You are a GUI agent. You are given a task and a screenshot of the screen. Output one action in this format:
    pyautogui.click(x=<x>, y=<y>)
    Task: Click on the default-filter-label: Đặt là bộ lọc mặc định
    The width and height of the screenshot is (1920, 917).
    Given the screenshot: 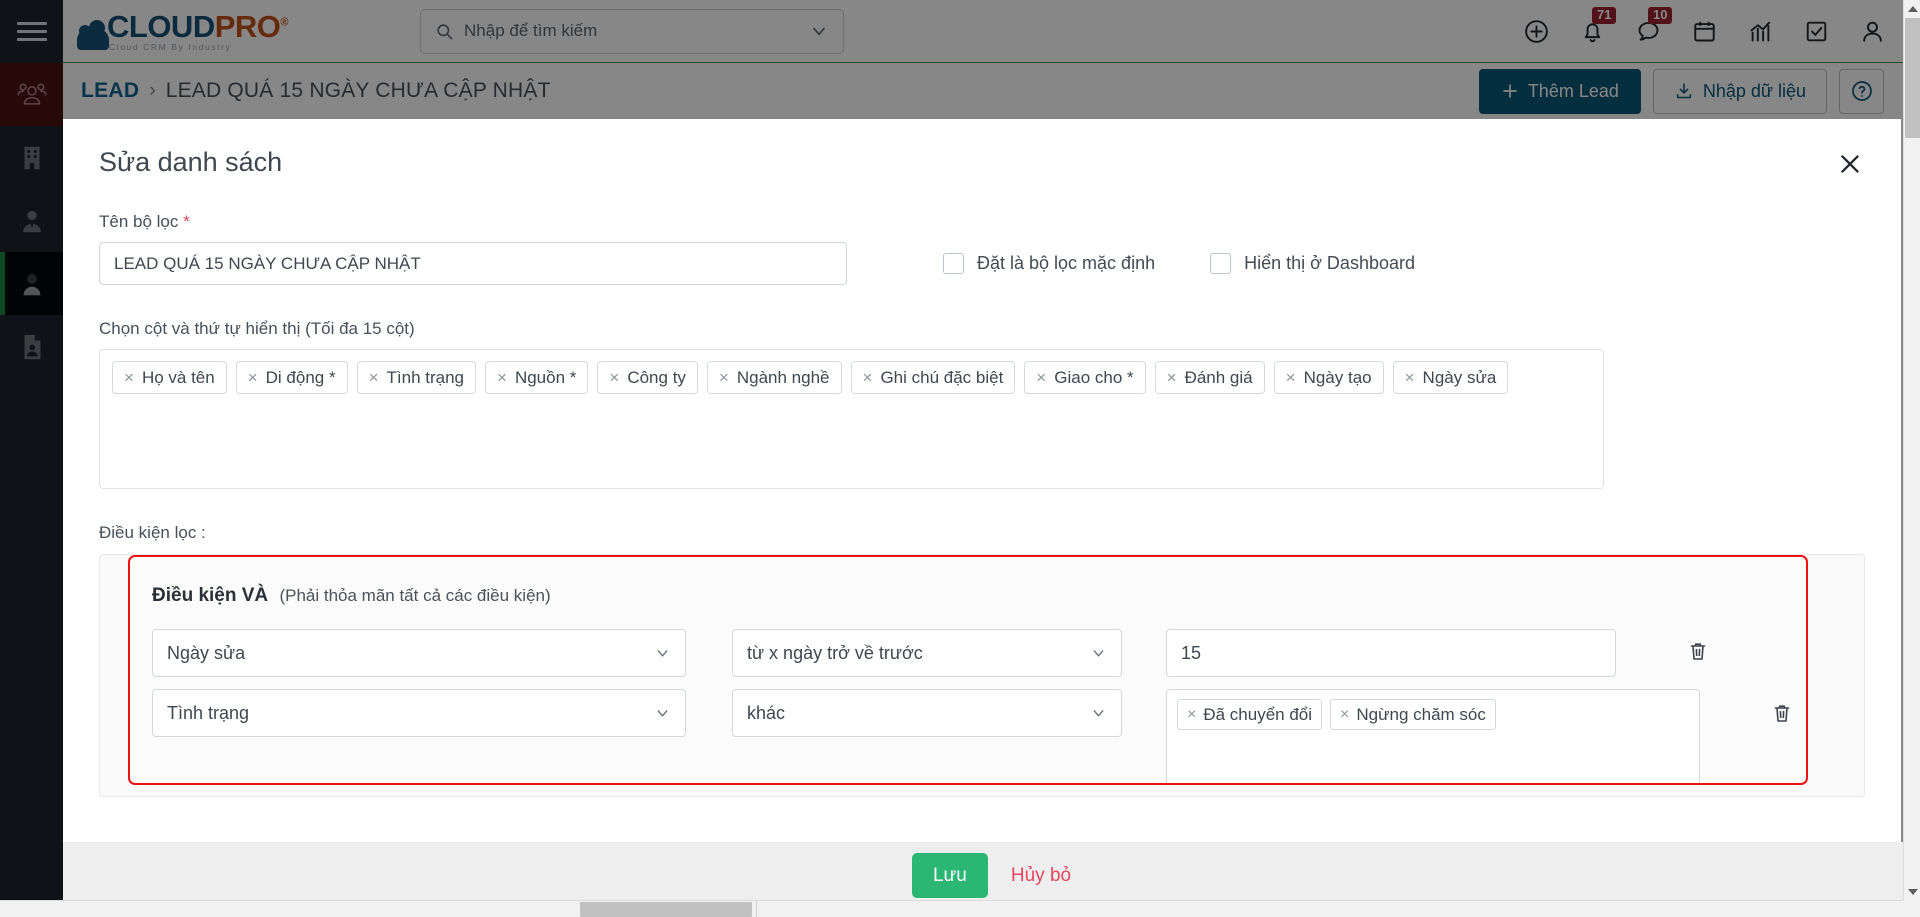 What is the action you would take?
    pyautogui.click(x=1066, y=263)
    